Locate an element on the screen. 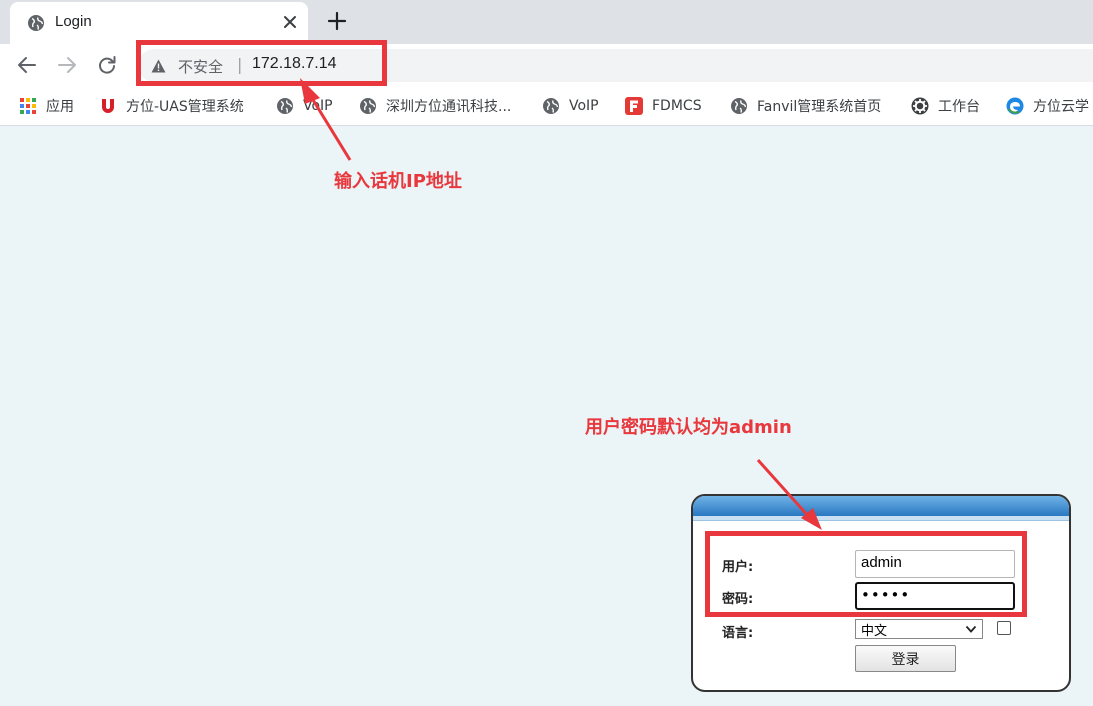  close-icon is located at coordinates (290, 22).